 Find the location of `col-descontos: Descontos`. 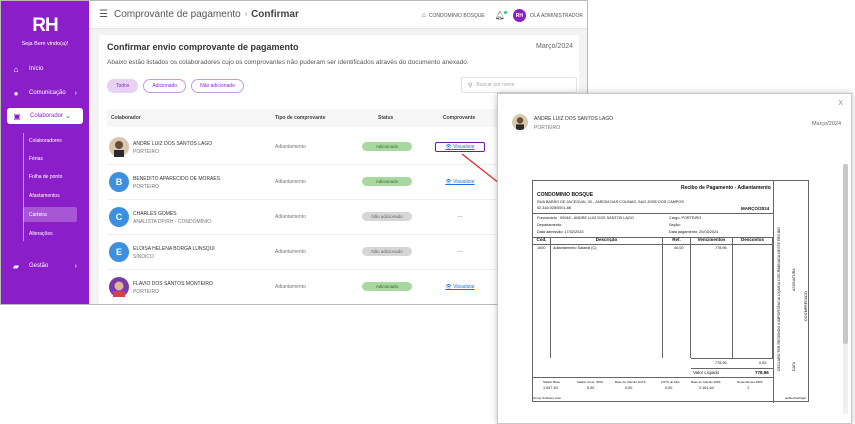

col-descontos: Descontos is located at coordinates (753, 240).